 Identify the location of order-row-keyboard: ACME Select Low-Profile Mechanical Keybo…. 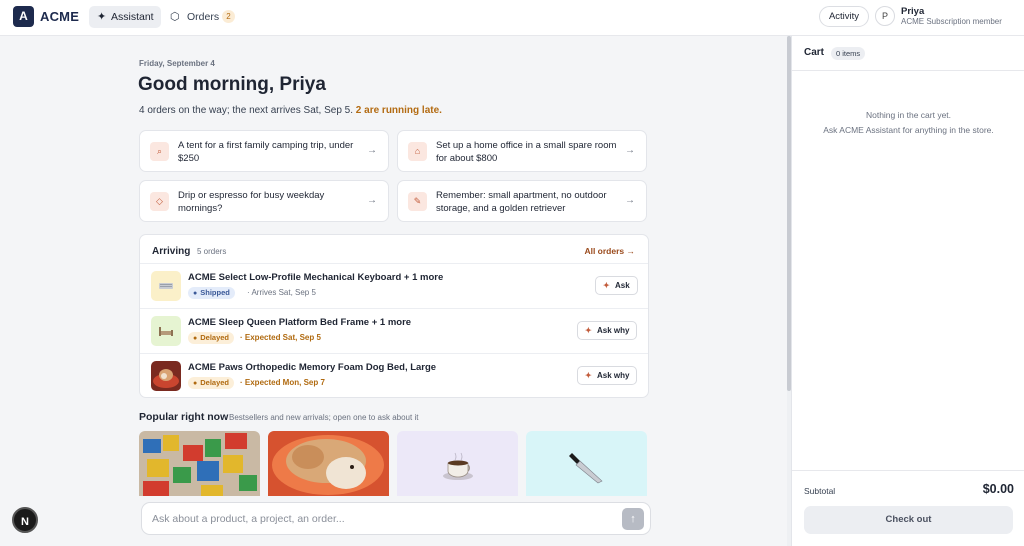
(394, 285).